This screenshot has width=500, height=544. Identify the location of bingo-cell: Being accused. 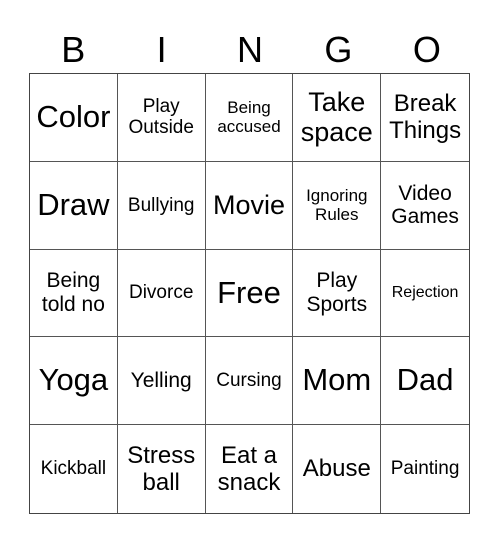
(249, 118).